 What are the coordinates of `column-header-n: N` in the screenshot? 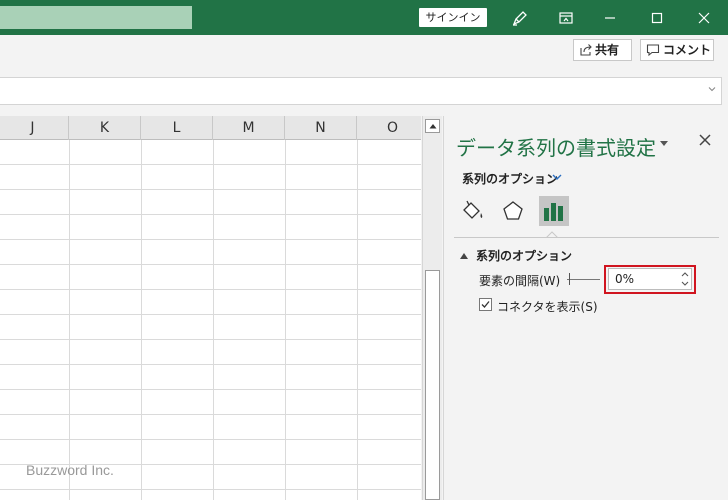 It's located at (321, 128).